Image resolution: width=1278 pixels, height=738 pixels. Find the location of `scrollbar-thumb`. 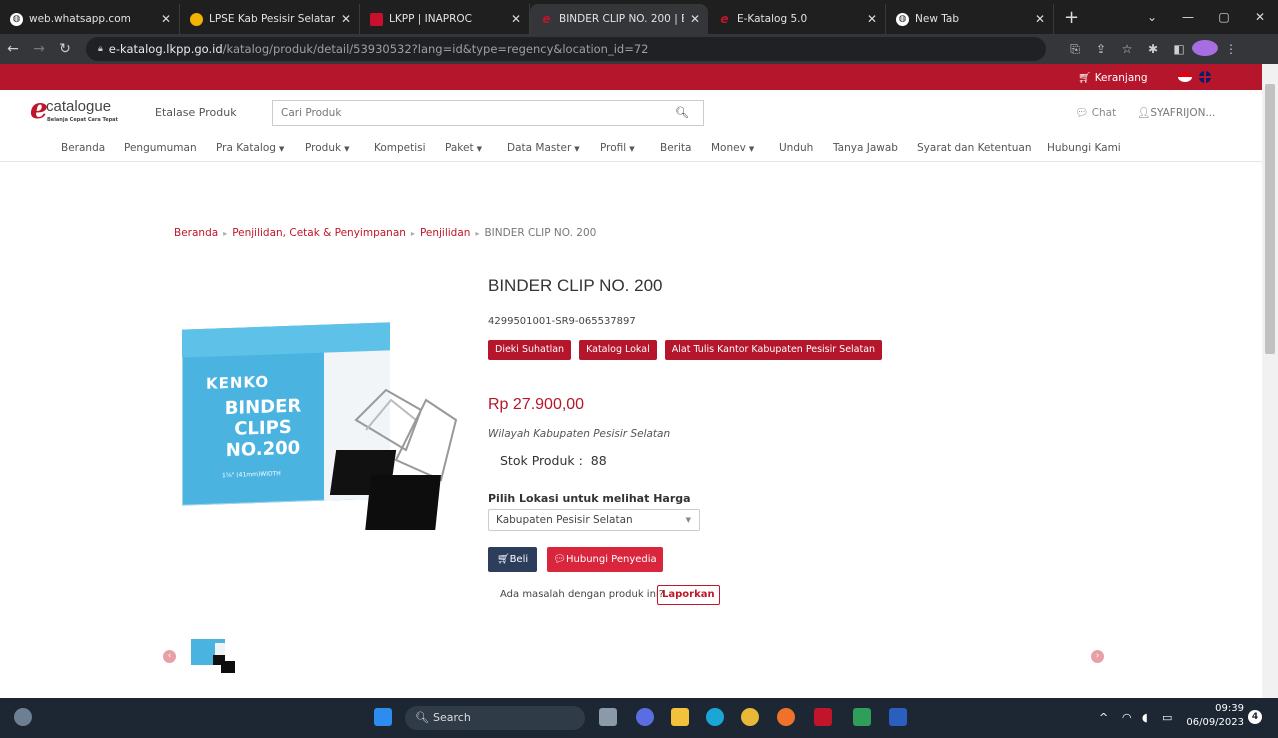

scrollbar-thumb is located at coordinates (1270, 219).